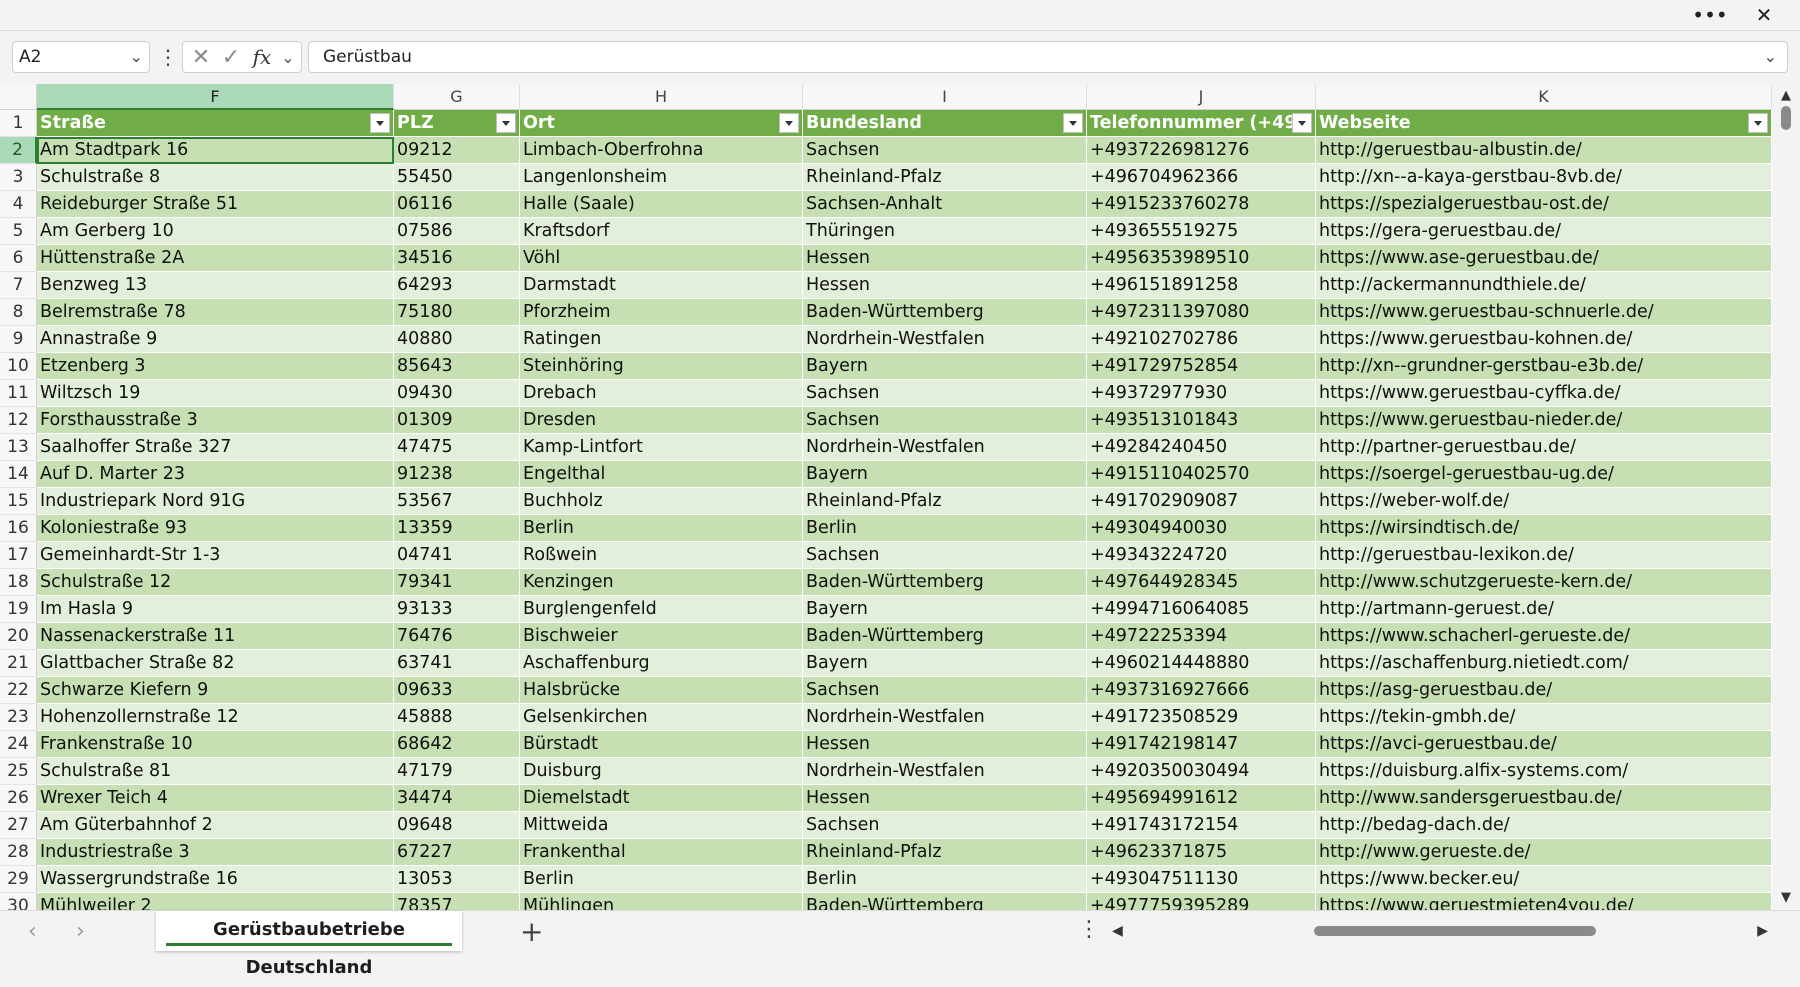 Image resolution: width=1800 pixels, height=987 pixels. What do you see at coordinates (32, 931) in the screenshot?
I see `prev-sheet-icon: ‹` at bounding box center [32, 931].